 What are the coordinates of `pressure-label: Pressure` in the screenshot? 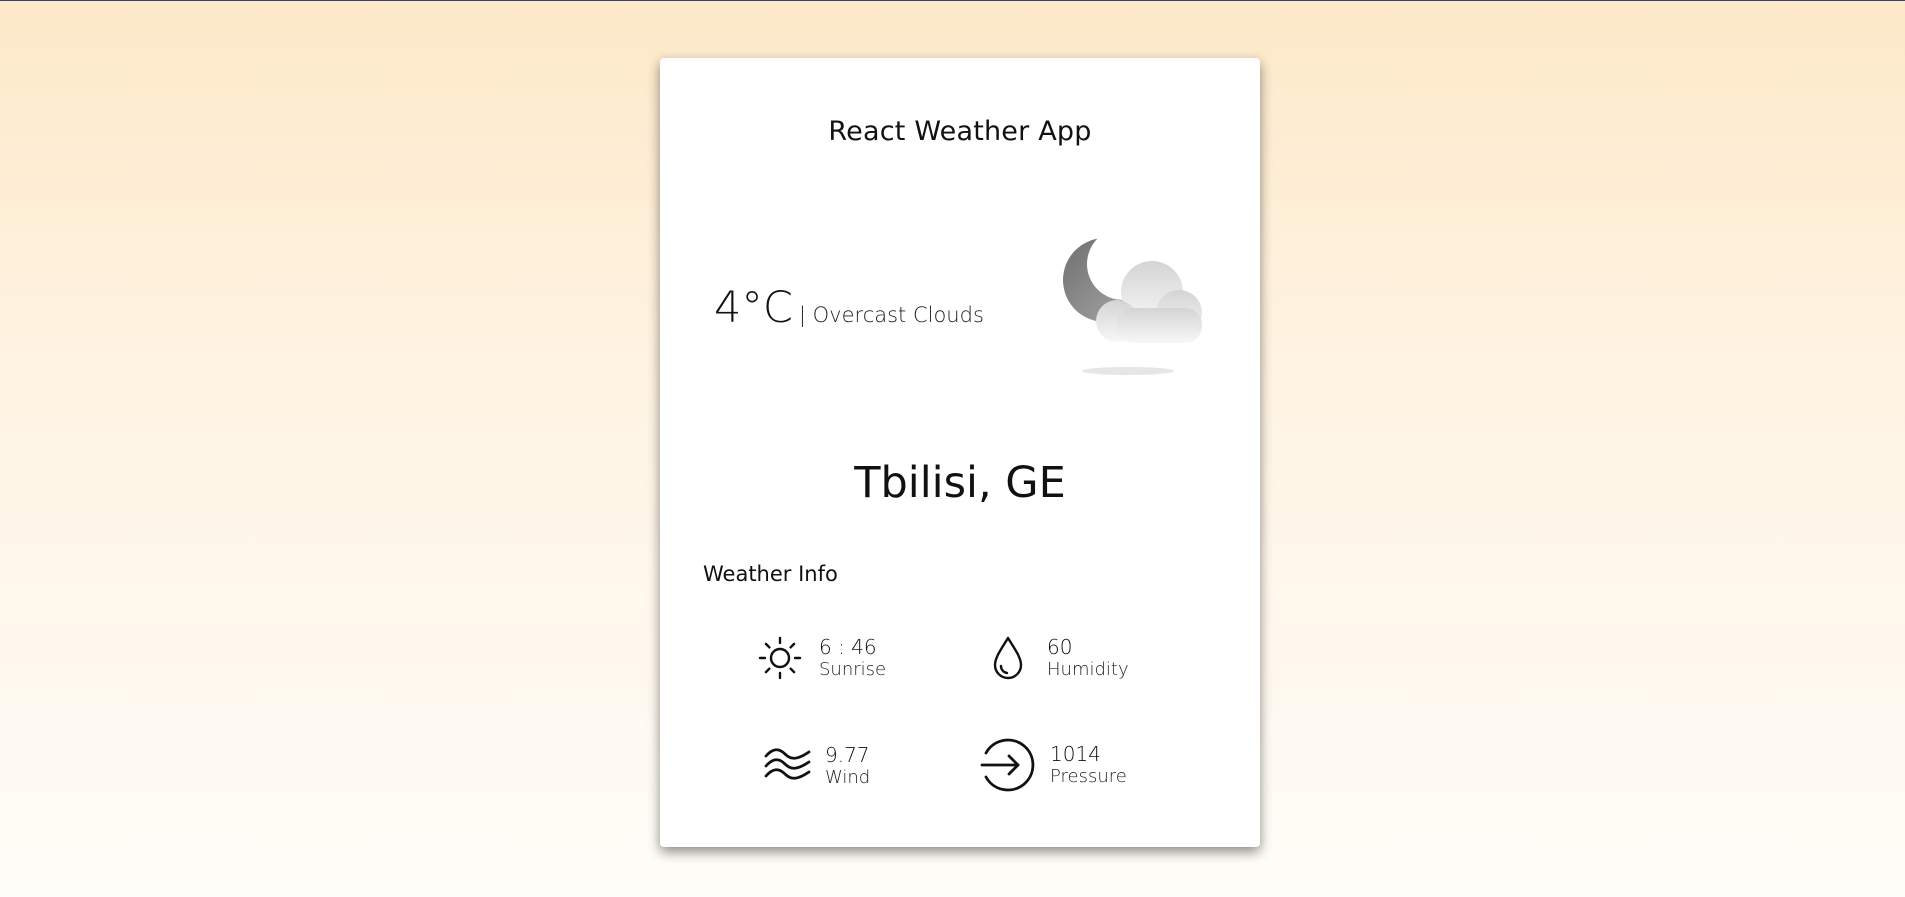 It's located at (1088, 776).